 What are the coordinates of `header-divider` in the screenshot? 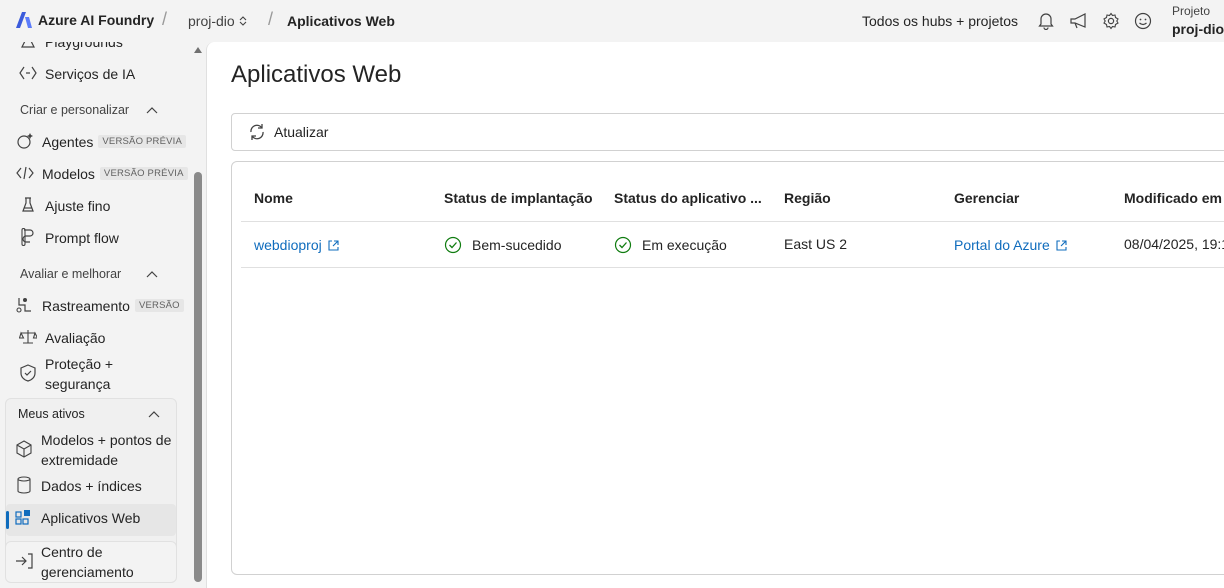 It's located at (732, 221).